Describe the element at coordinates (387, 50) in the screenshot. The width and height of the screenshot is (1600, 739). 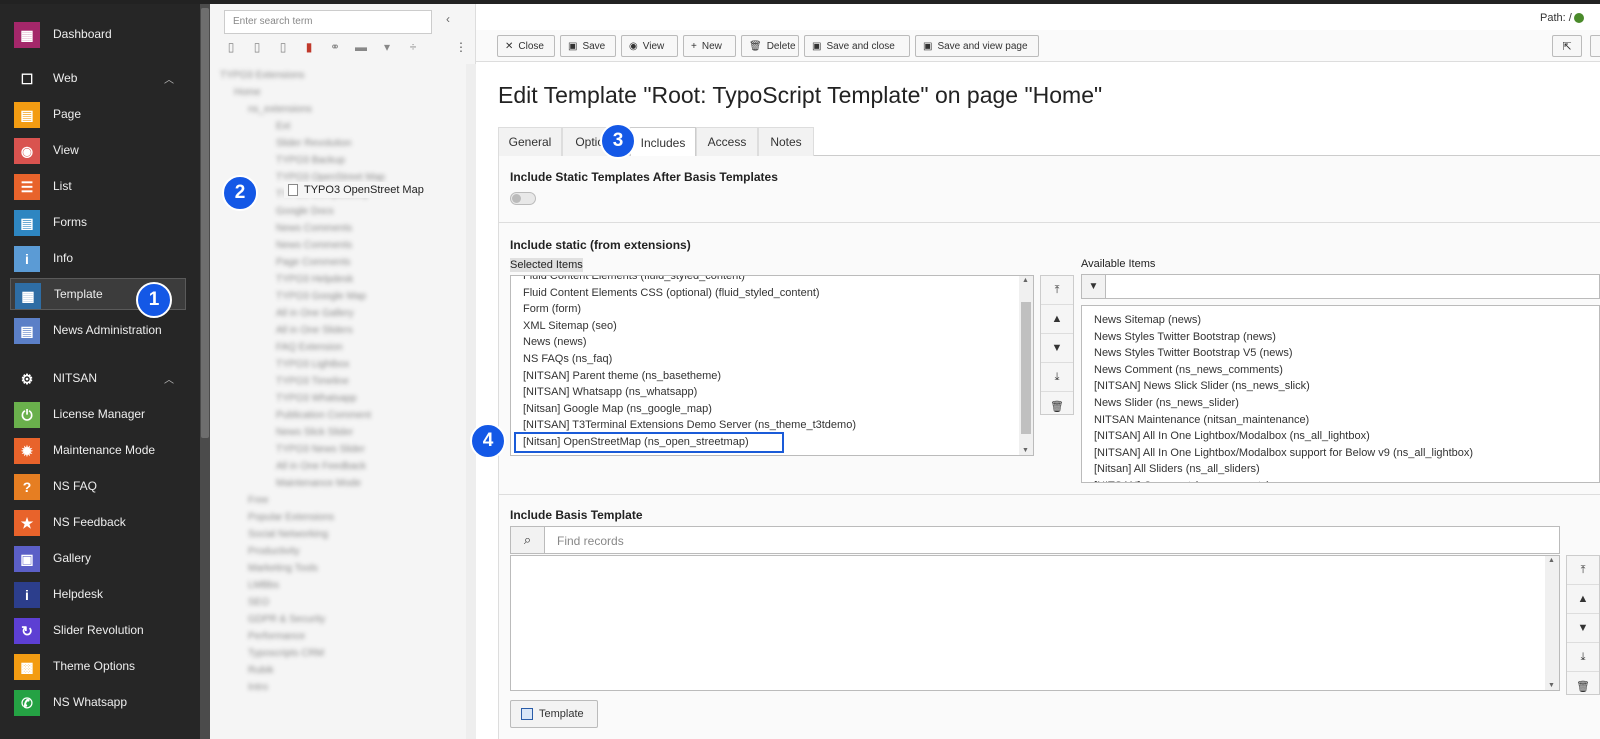
I see `recycler-icon: ▾` at that location.